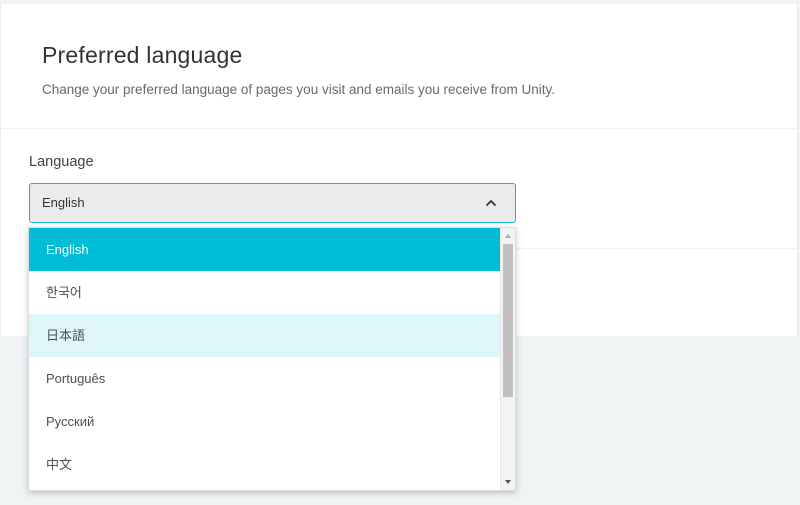 This screenshot has width=800, height=505. Describe the element at coordinates (508, 320) in the screenshot. I see `scroll-thumb` at that location.